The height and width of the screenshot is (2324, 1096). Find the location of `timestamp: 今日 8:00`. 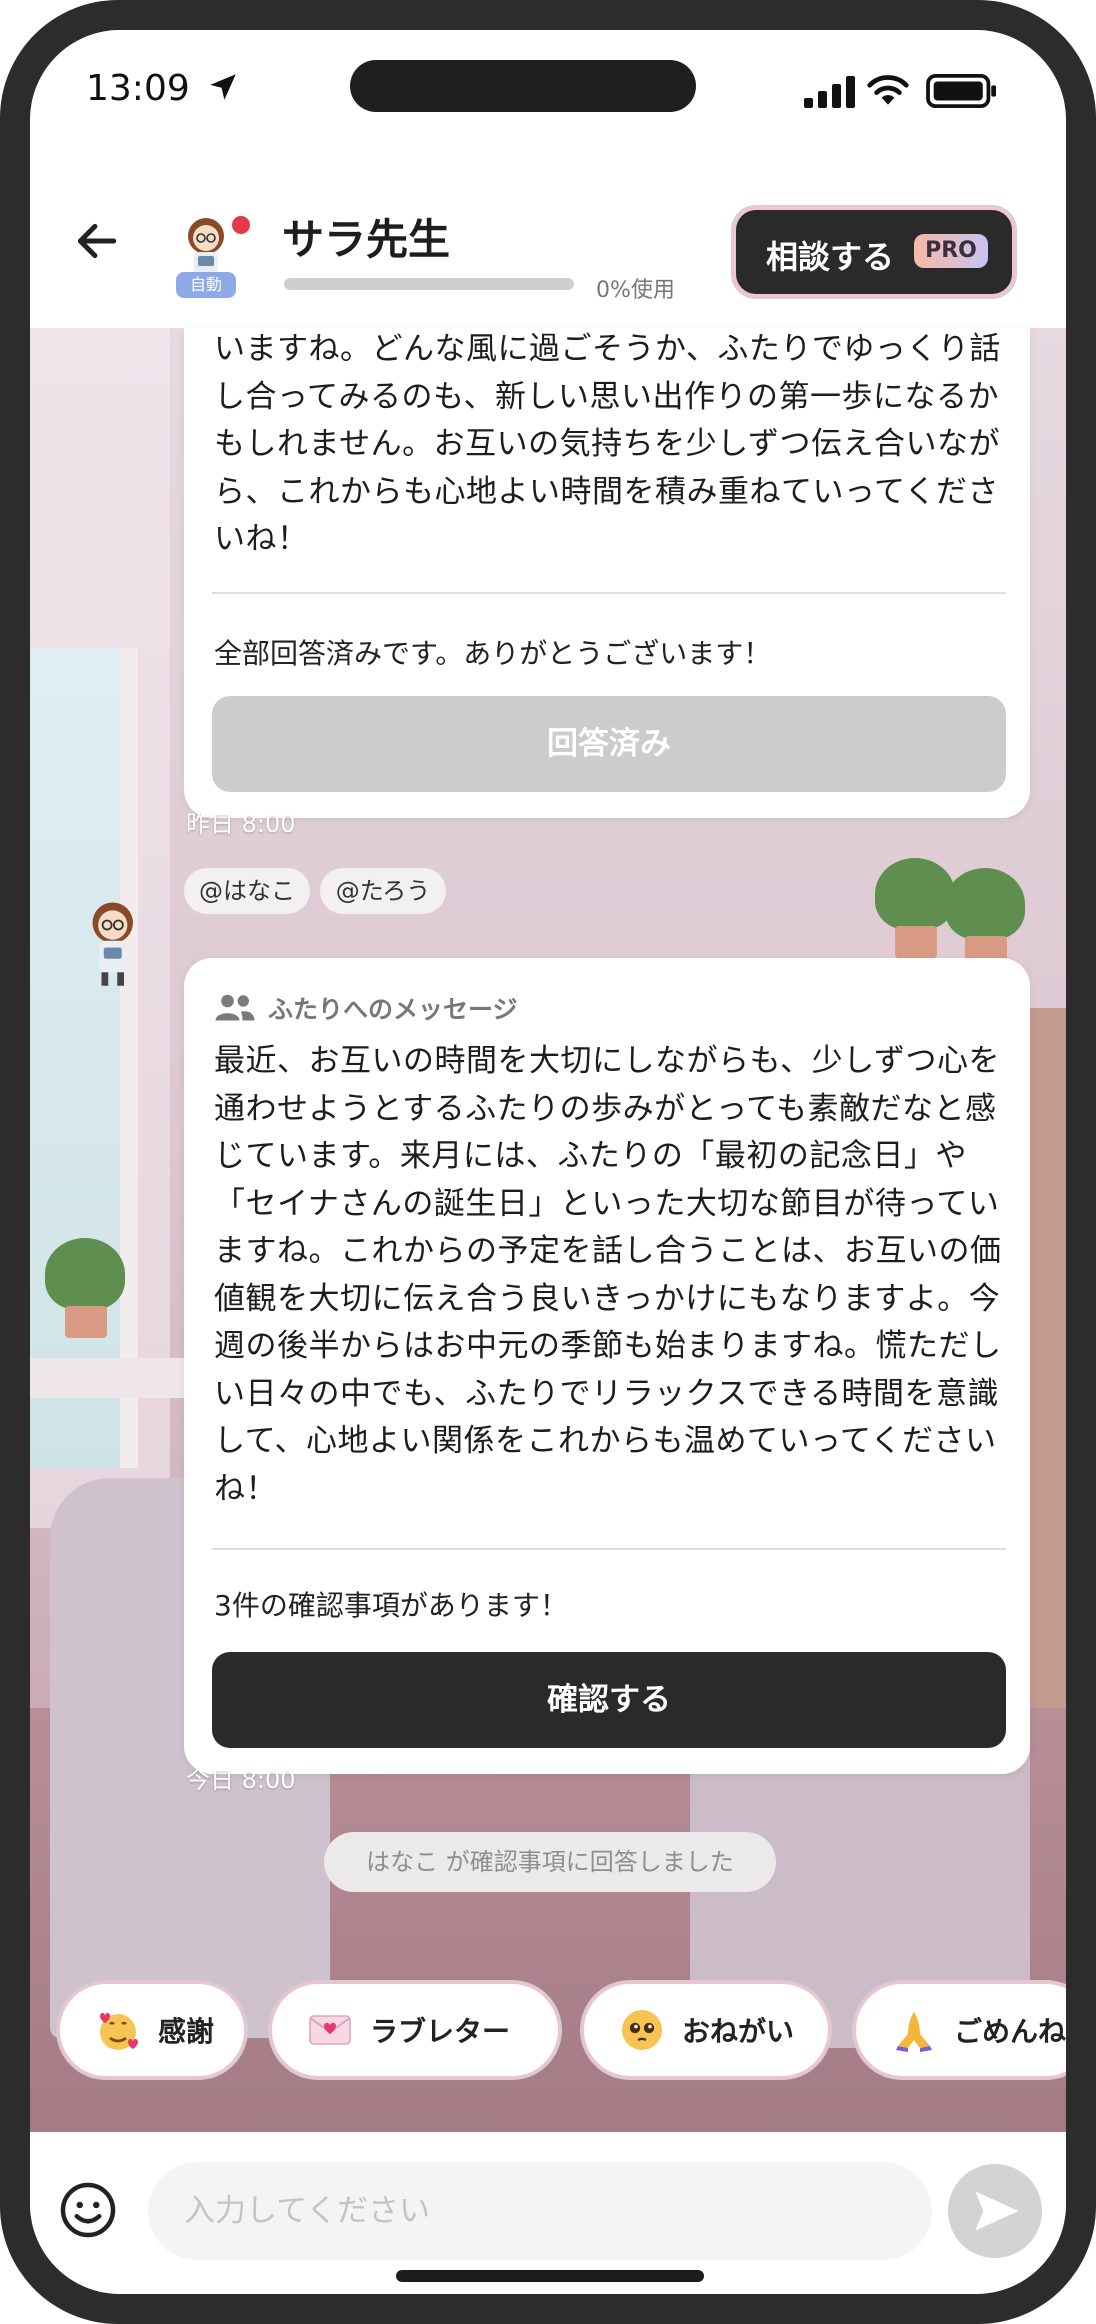

timestamp: 今日 8:00 is located at coordinates (241, 1780).